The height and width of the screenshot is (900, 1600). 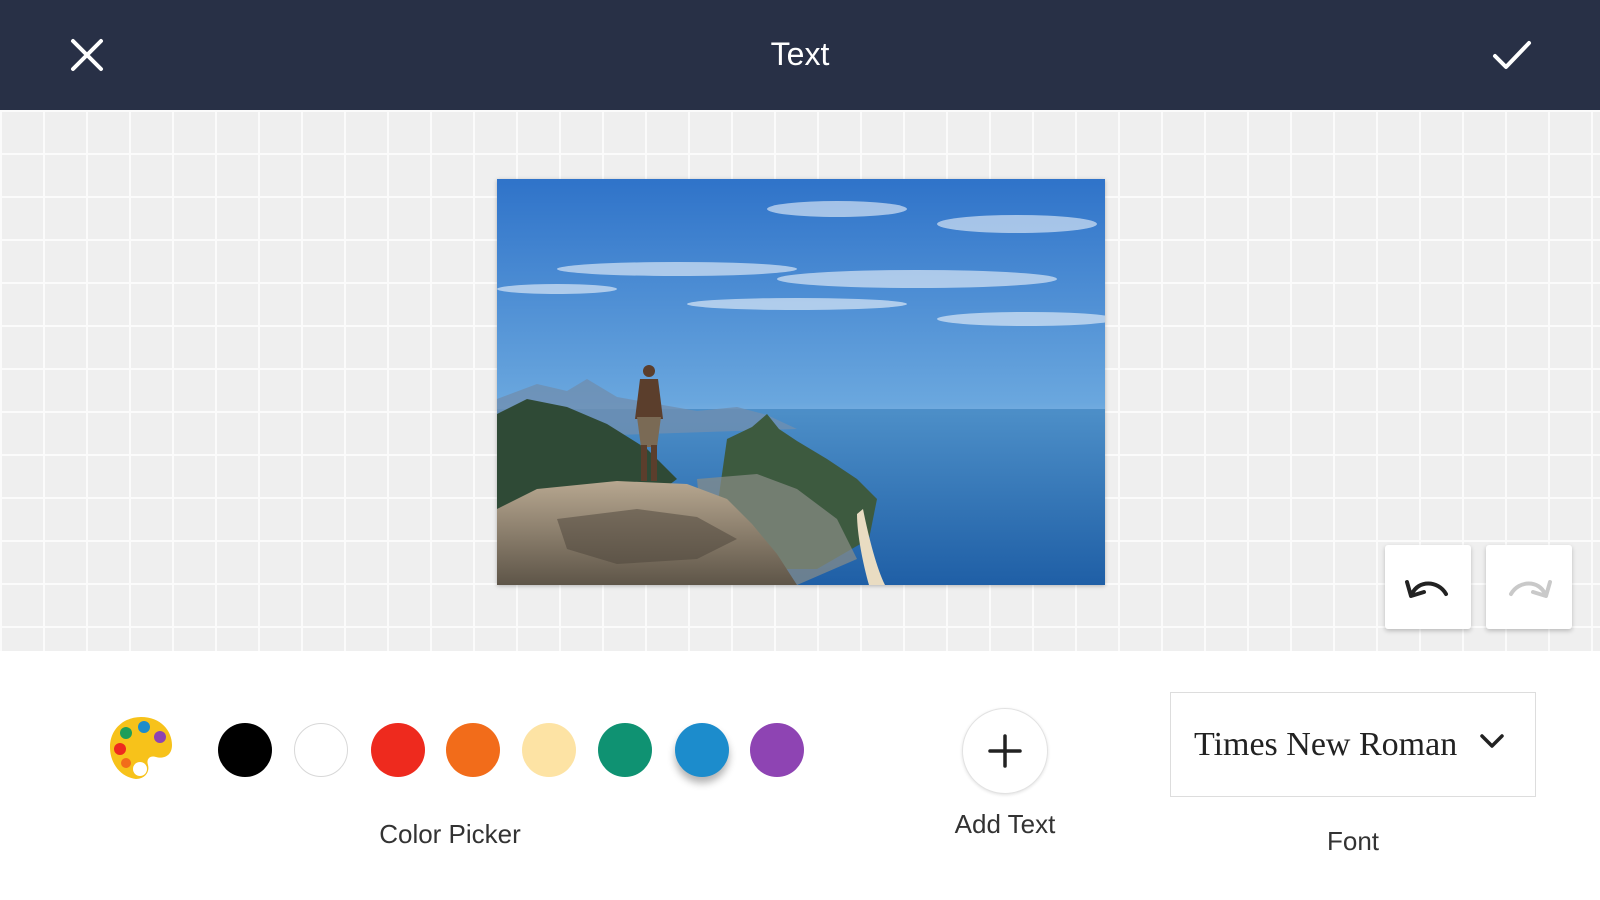 What do you see at coordinates (1353, 841) in the screenshot?
I see `font-label: Font` at bounding box center [1353, 841].